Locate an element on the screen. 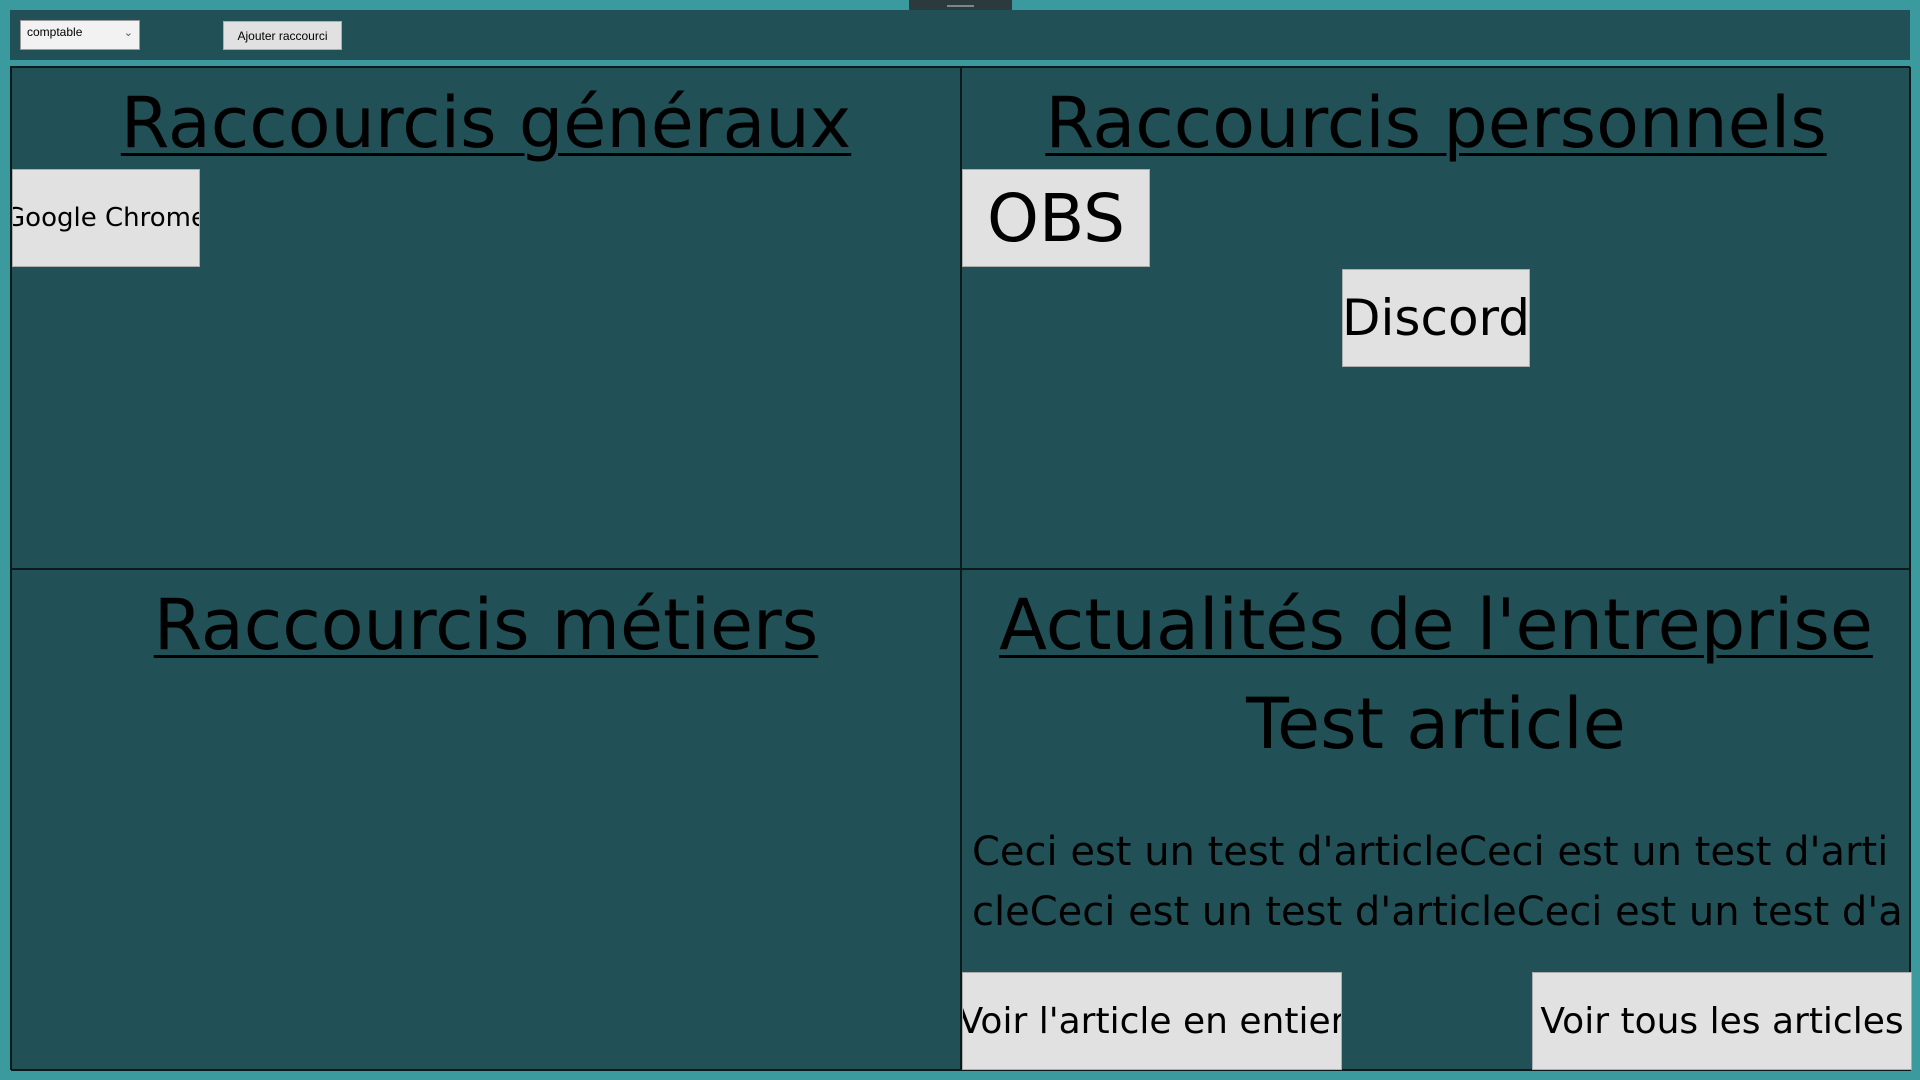 This screenshot has height=1080, width=1920. article-title: Test article is located at coordinates (1436, 724).